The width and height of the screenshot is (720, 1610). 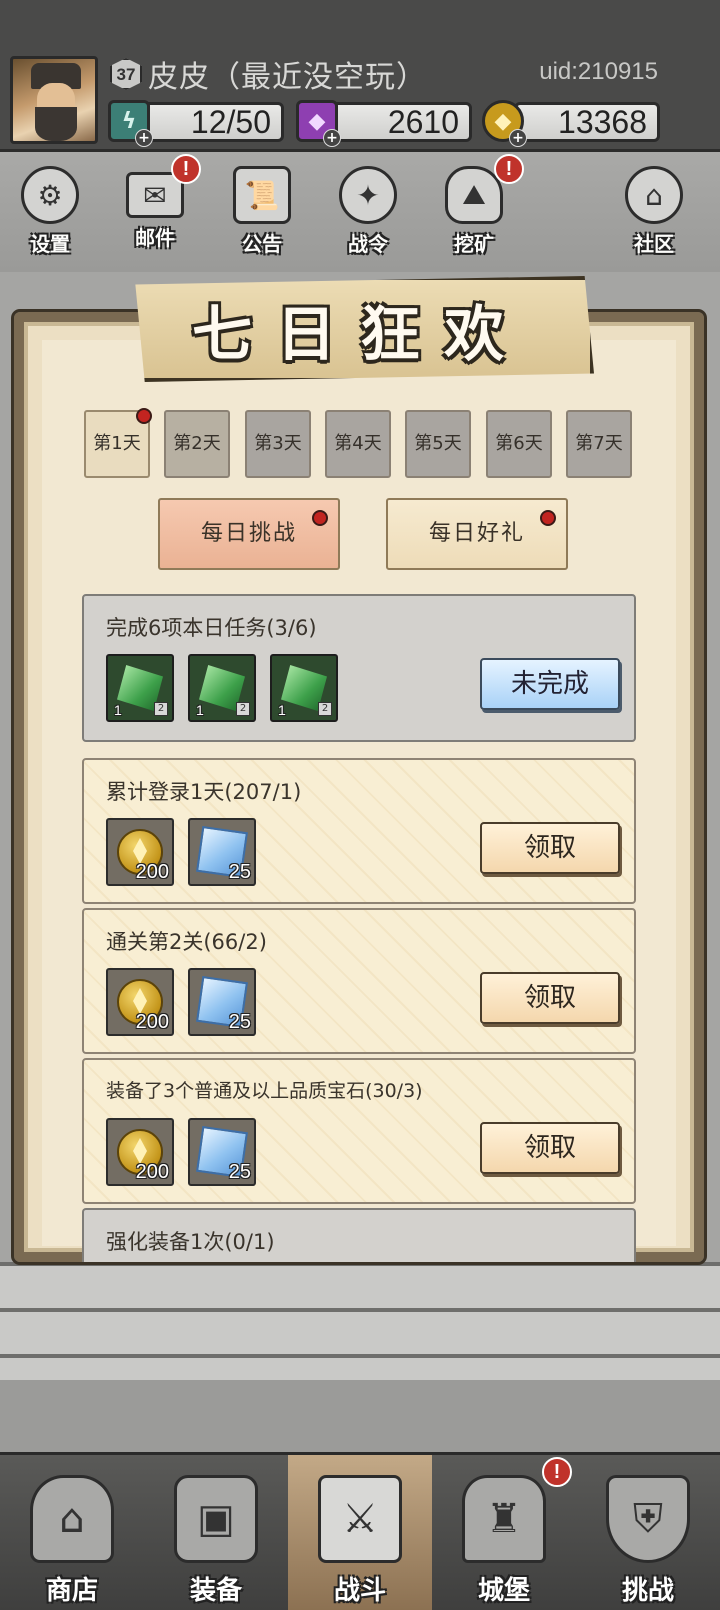 I want to click on player-level-badge: 37, so click(x=126, y=74).